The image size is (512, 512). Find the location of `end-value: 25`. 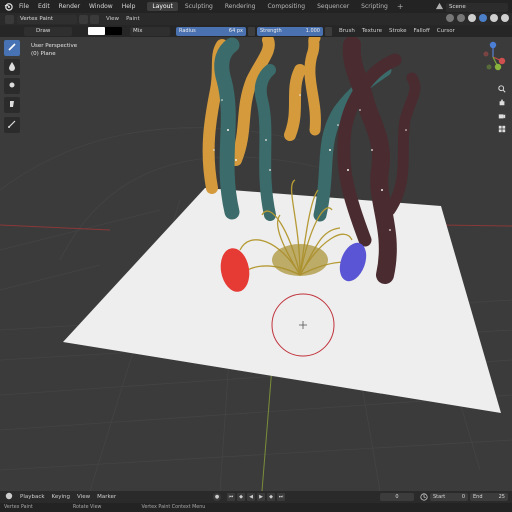

end-value: 25 is located at coordinates (501, 497).